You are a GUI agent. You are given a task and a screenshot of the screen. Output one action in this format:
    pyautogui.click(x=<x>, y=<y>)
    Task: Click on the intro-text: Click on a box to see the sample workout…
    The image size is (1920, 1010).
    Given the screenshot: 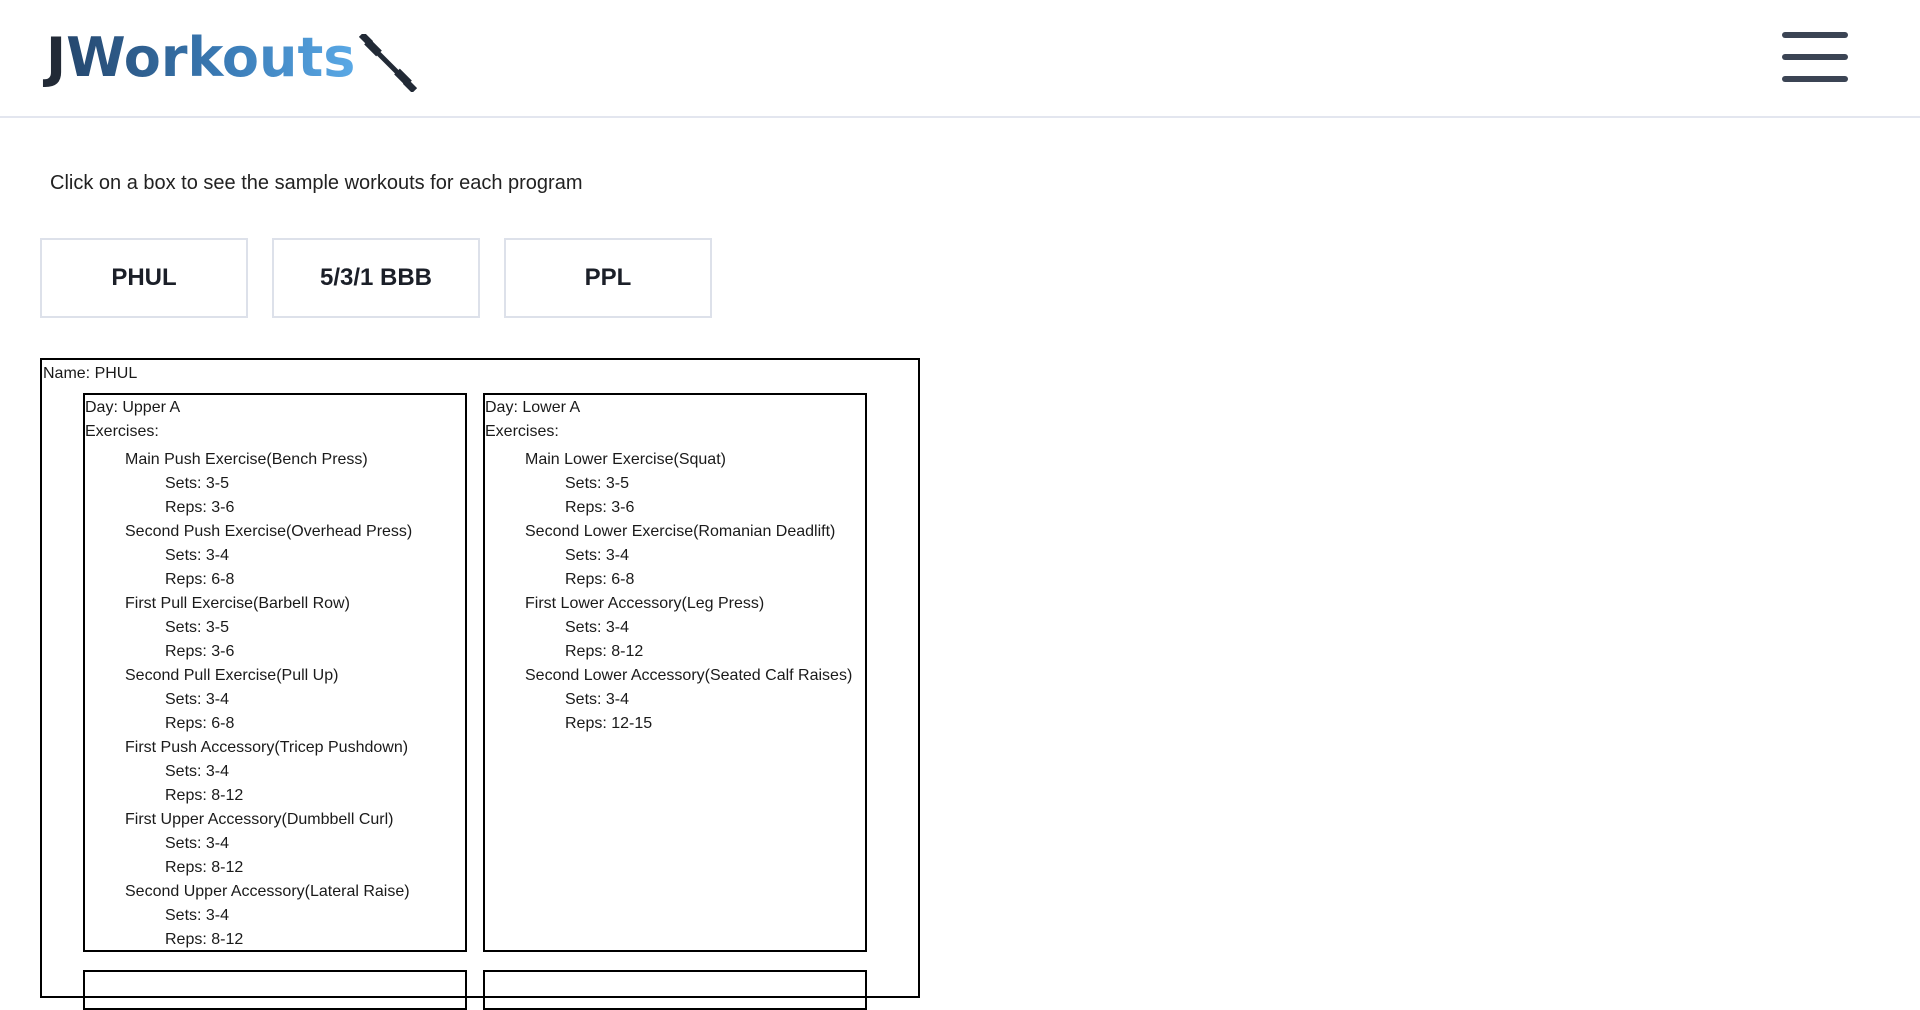 What is the action you would take?
    pyautogui.click(x=316, y=183)
    